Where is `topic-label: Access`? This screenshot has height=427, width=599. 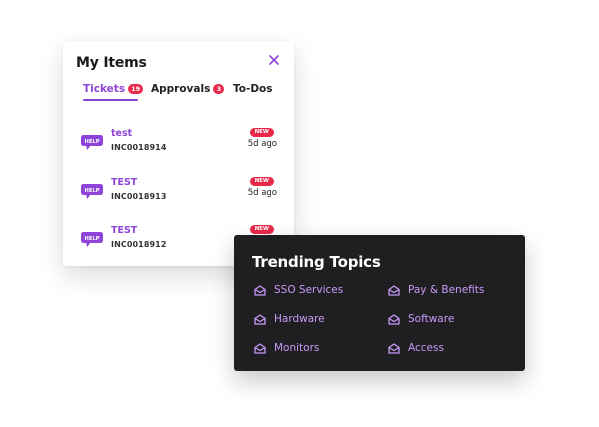
topic-label: Access is located at coordinates (426, 348).